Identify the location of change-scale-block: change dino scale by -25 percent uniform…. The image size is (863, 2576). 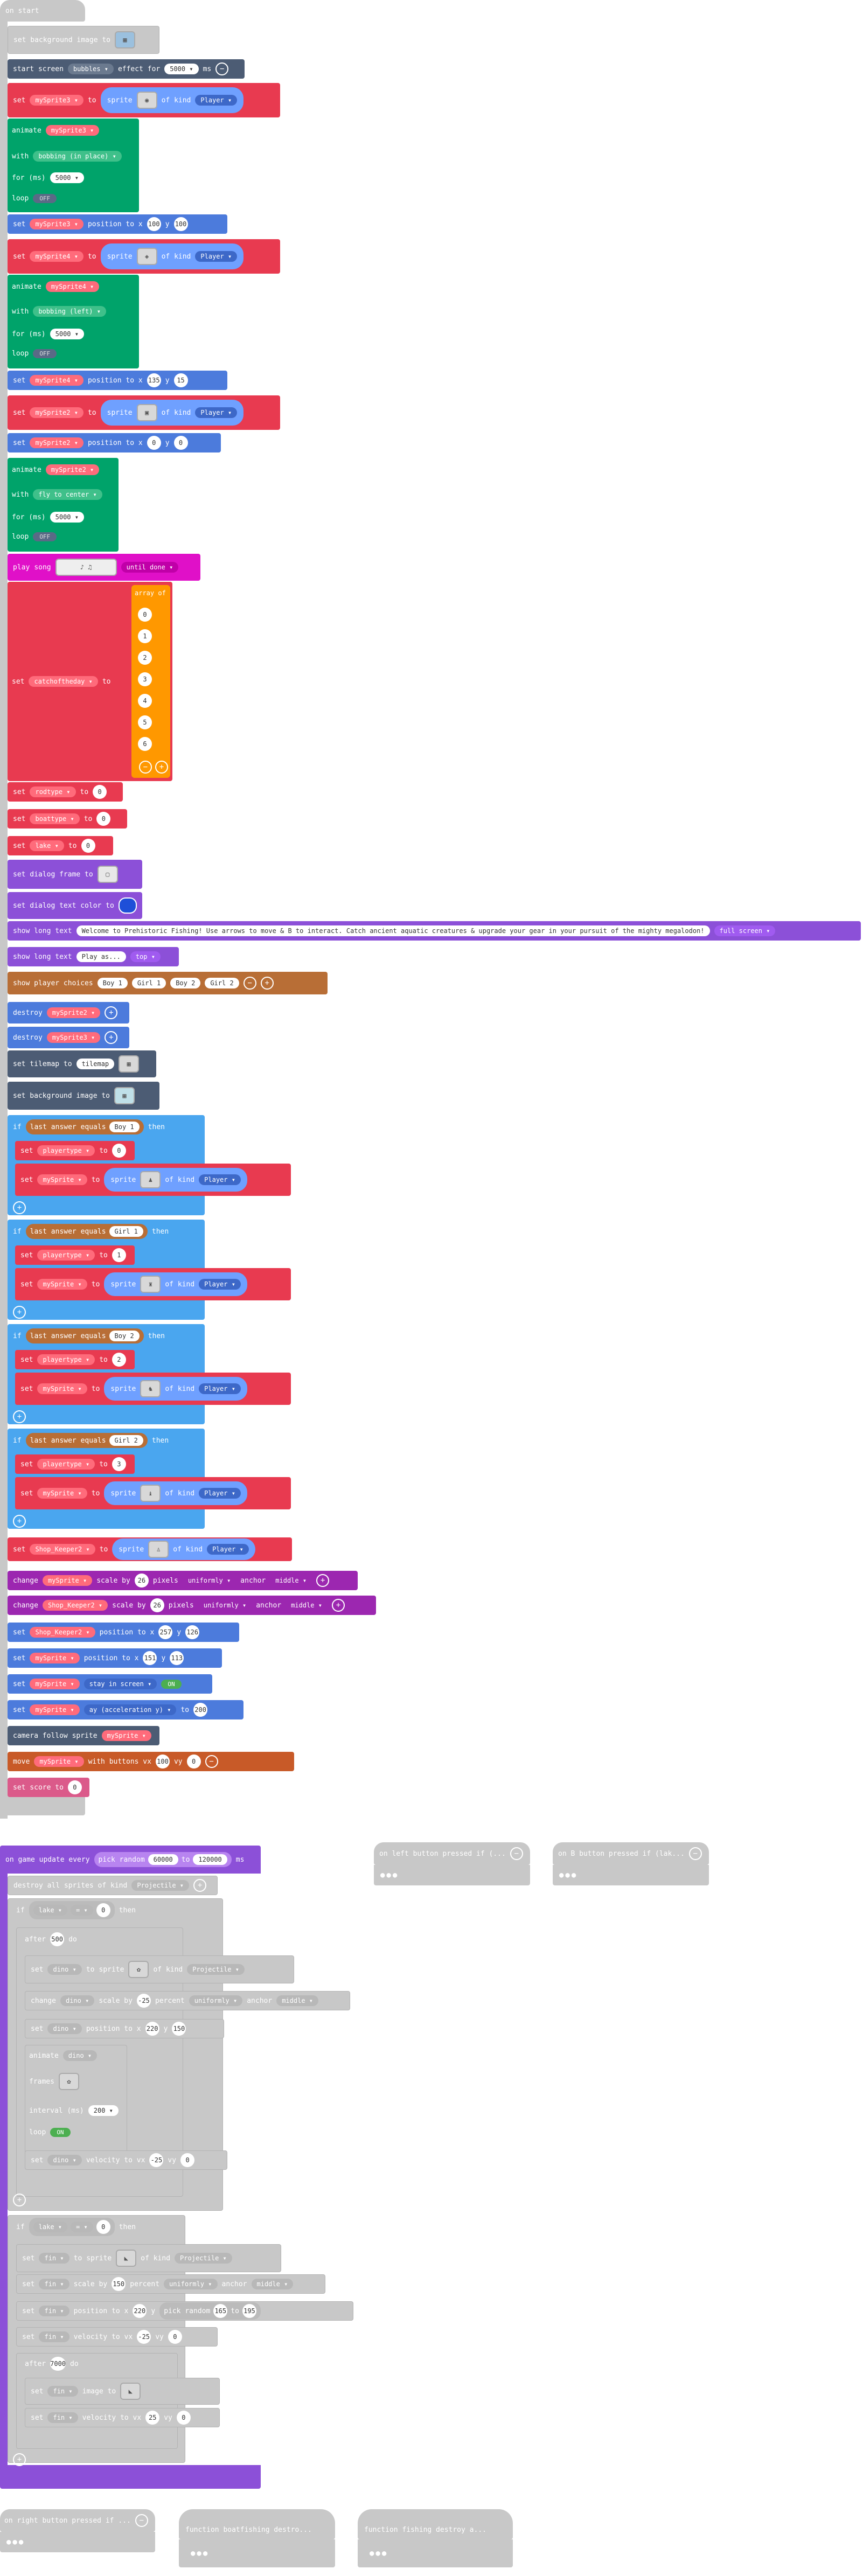
(187, 2001).